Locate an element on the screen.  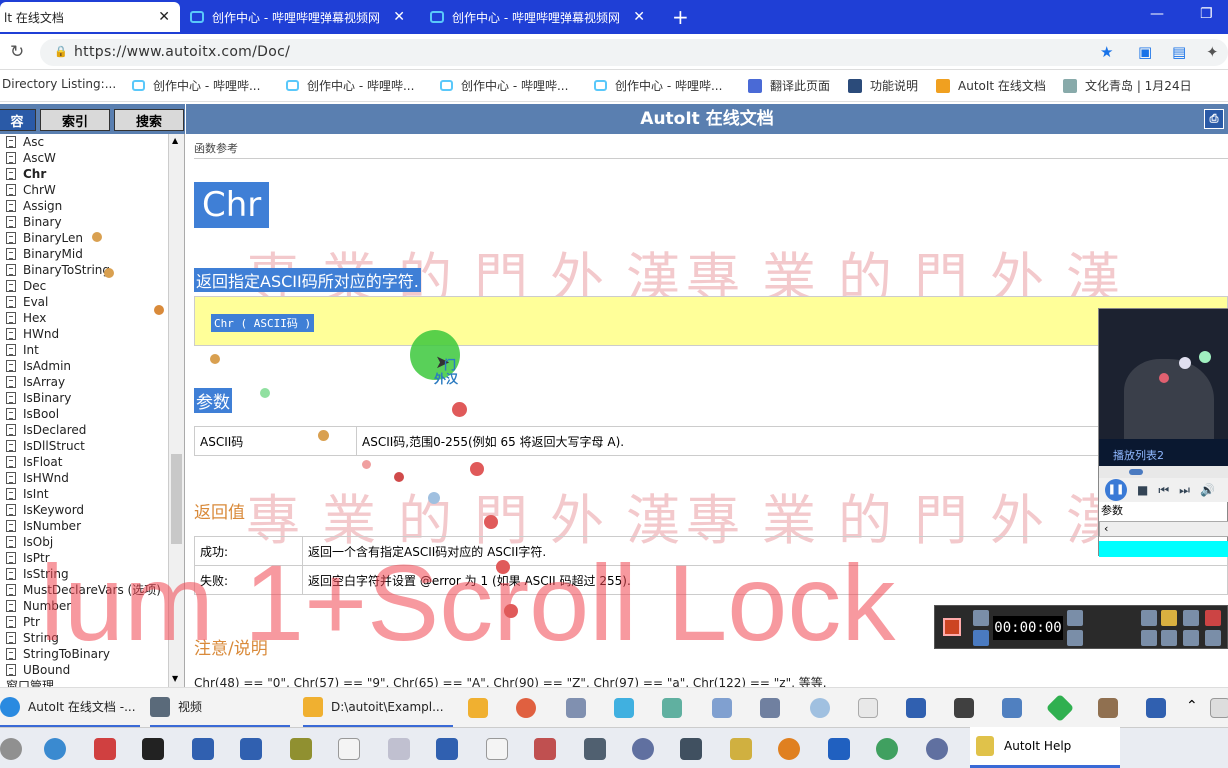
bookmark-translate: 翻译此页面 is located at coordinates (789, 85).